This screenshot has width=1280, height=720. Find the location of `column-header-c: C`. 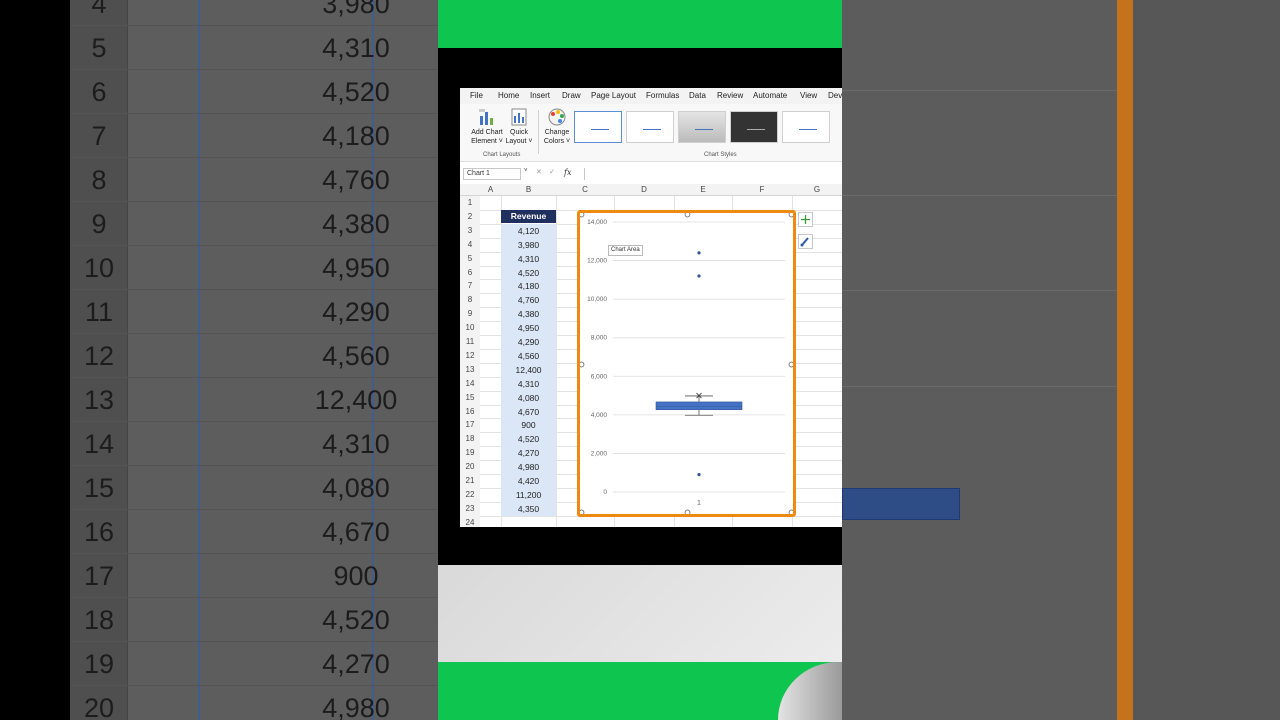

column-header-c: C is located at coordinates (585, 189).